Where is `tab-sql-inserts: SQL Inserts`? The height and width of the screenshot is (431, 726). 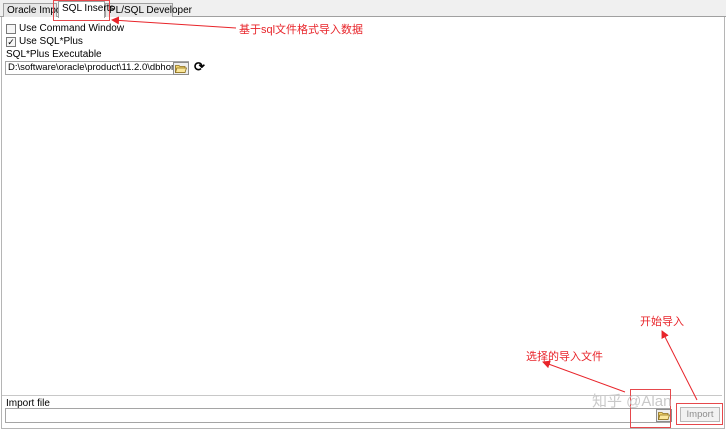
tab-sql-inserts: SQL Inserts is located at coordinates (86, 9).